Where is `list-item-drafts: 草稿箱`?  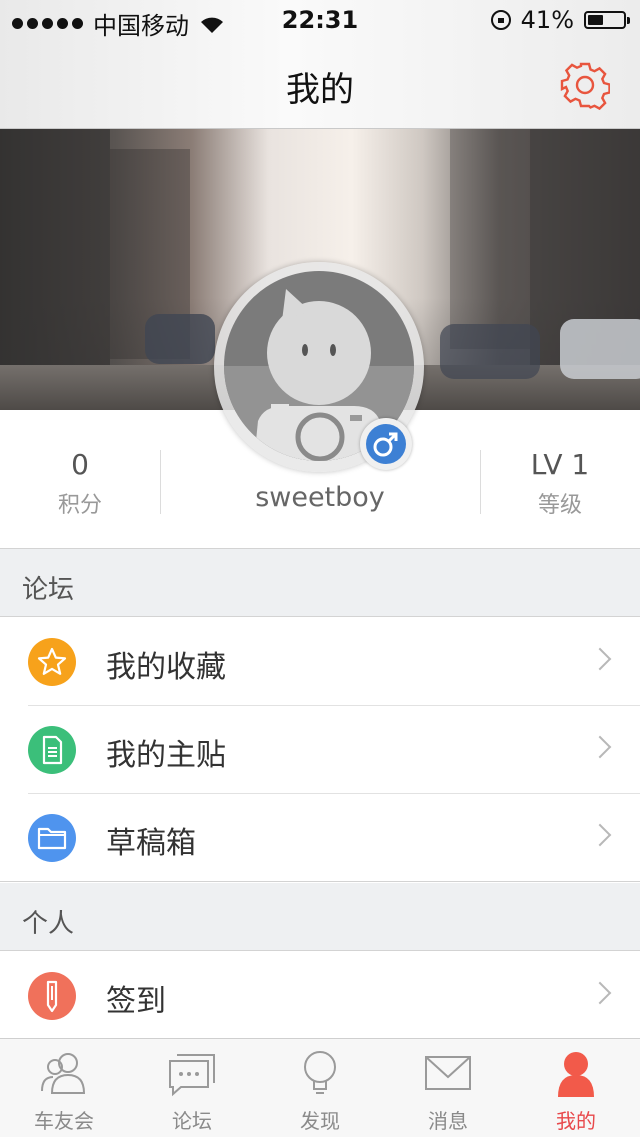 list-item-drafts: 草稿箱 is located at coordinates (320, 838).